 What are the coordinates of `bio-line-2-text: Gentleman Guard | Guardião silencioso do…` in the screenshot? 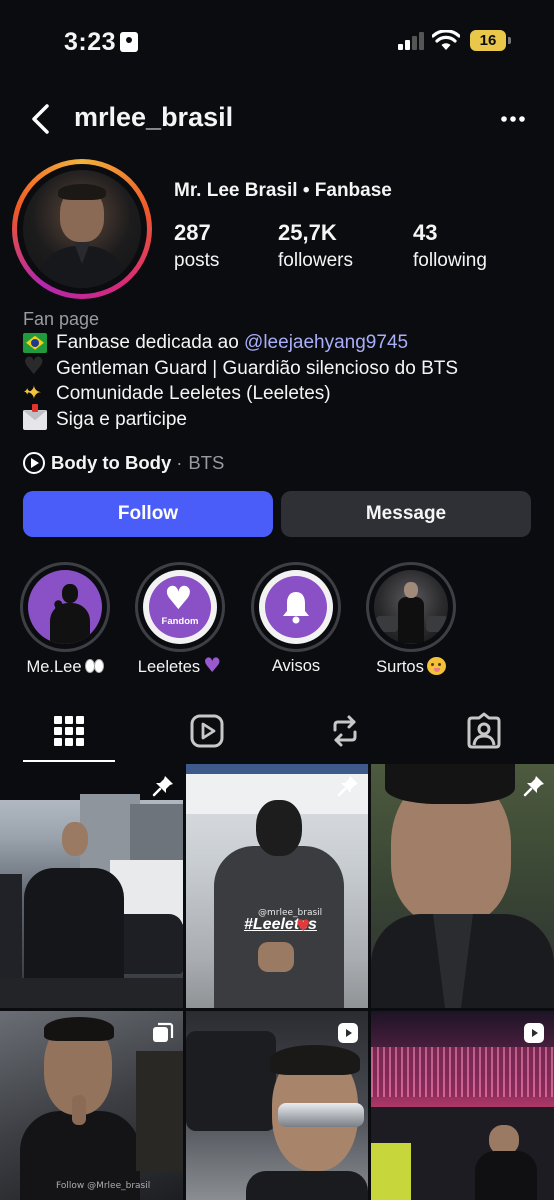 It's located at (257, 368).